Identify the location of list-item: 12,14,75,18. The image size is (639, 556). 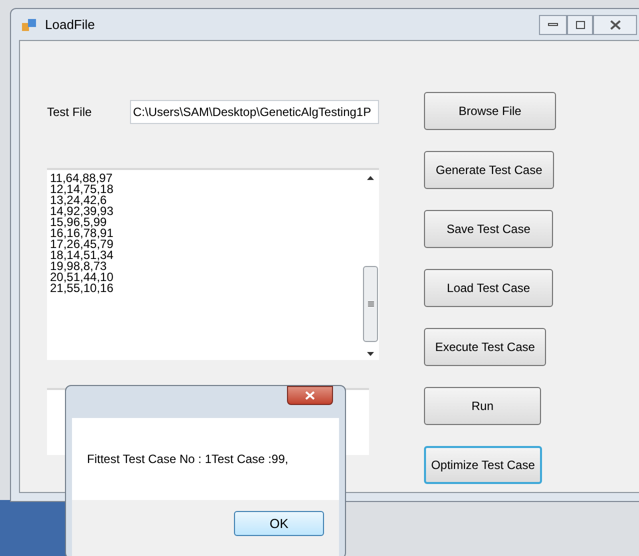
(82, 189).